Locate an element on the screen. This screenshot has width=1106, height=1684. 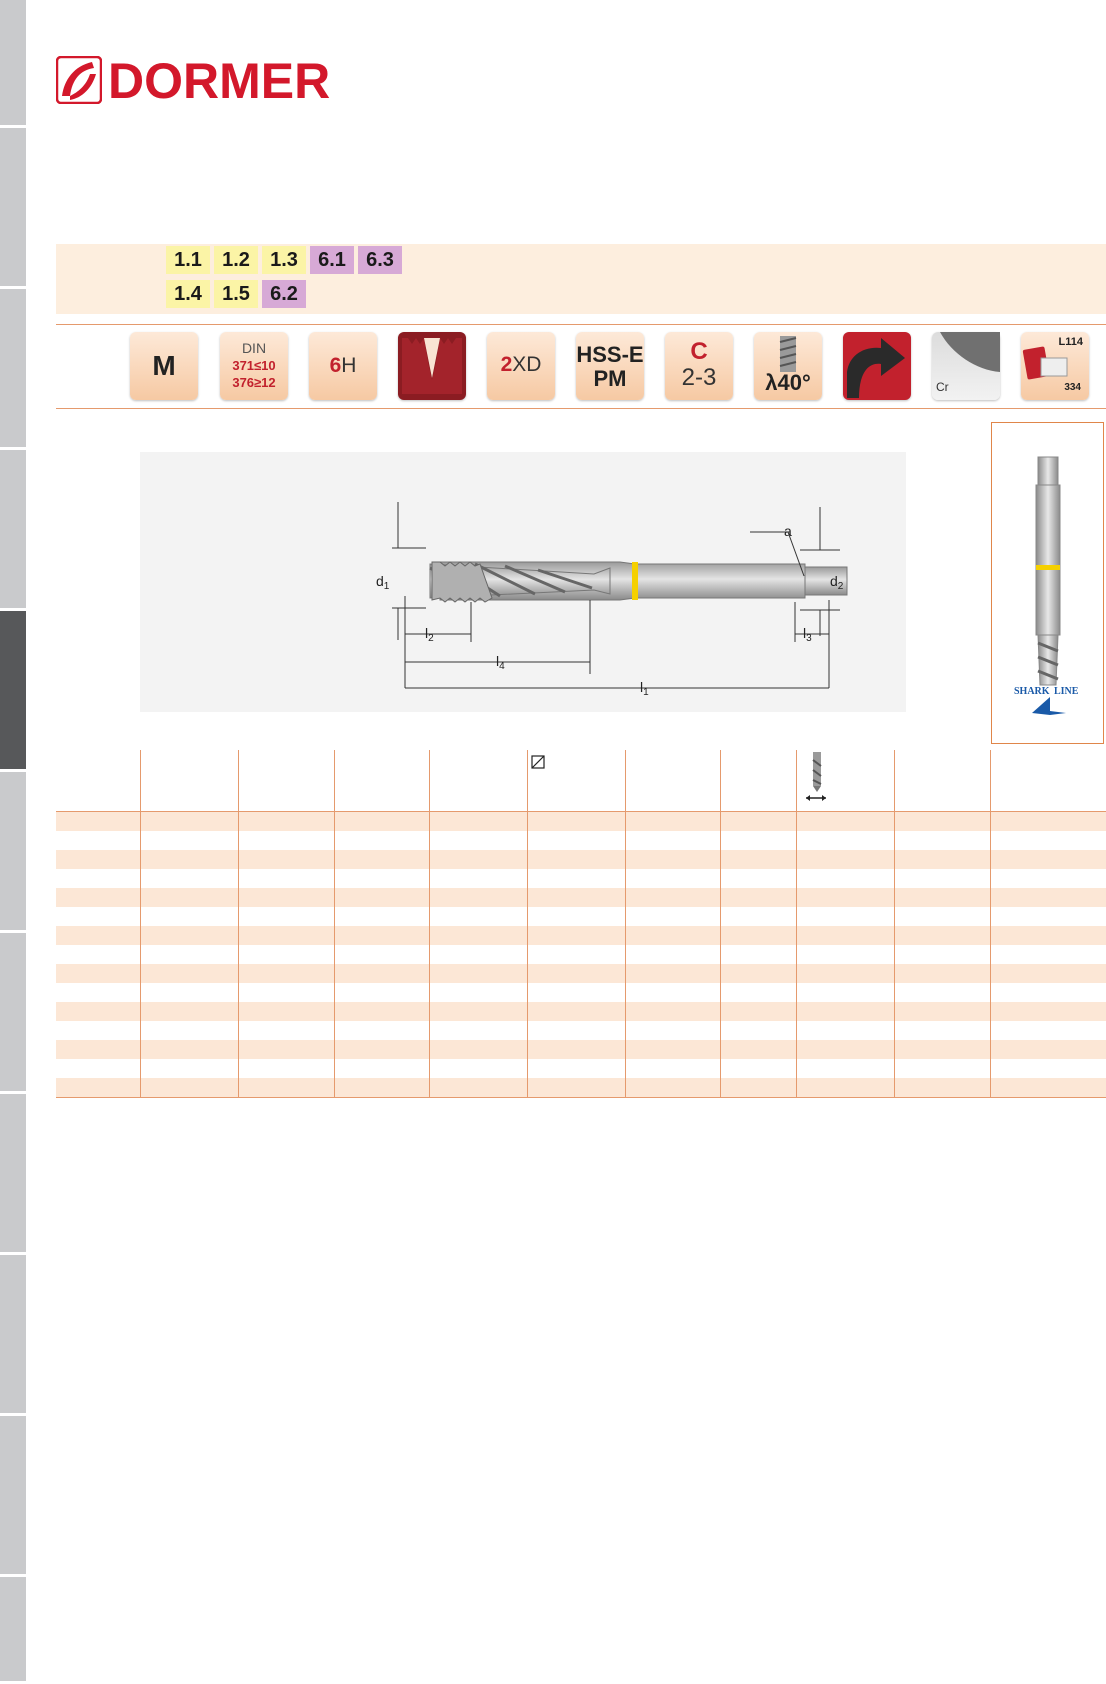
side-tab-strip is located at coordinates (13, 842).